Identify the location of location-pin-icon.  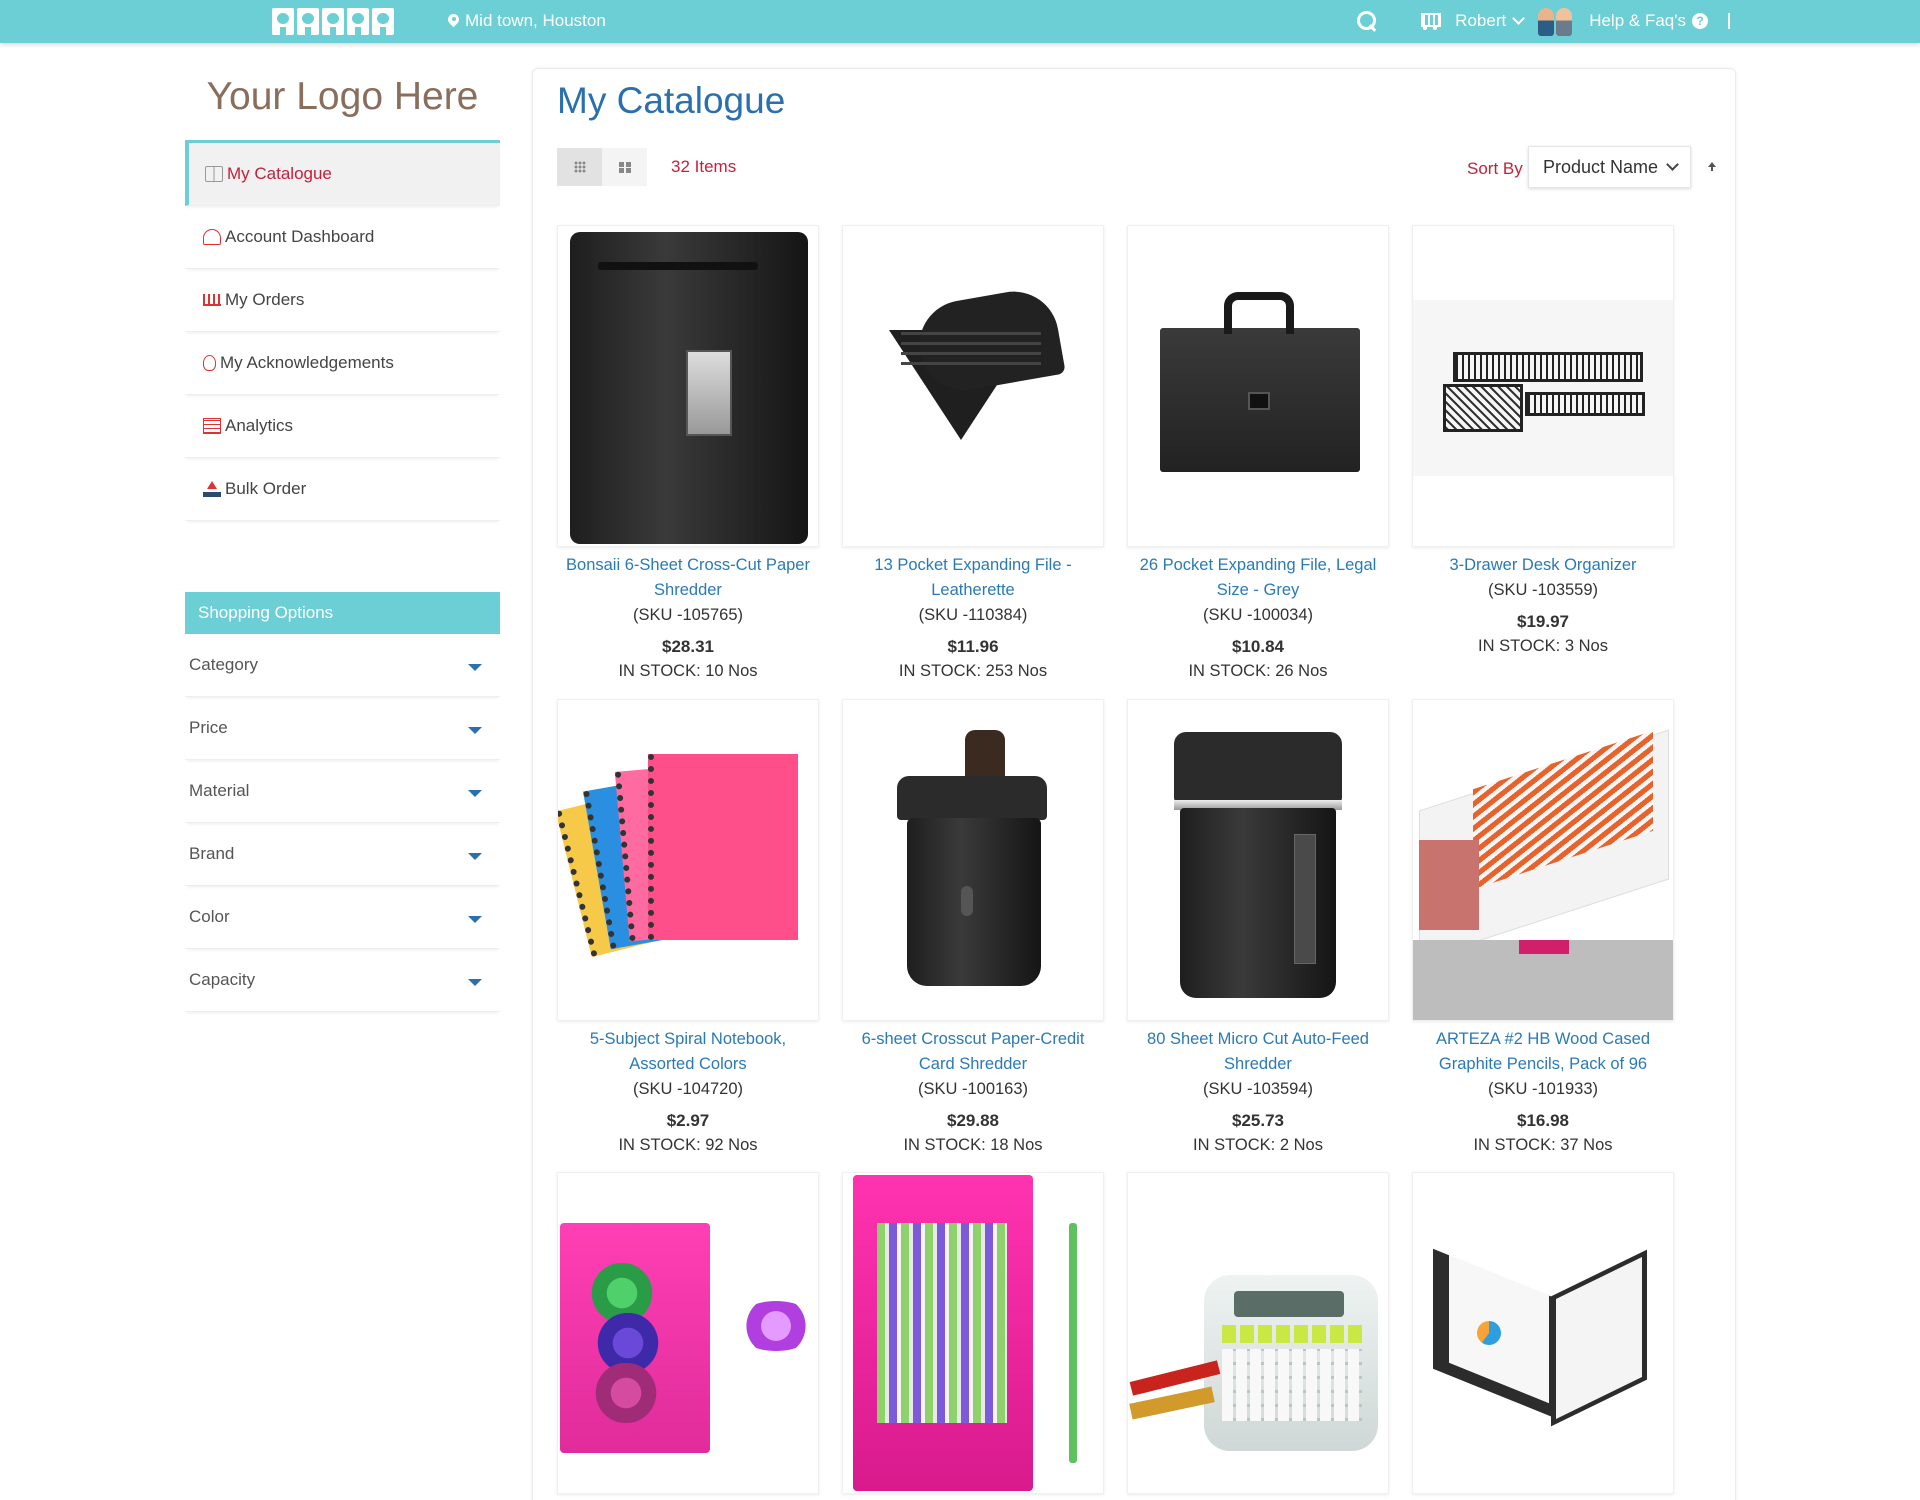
(453, 21).